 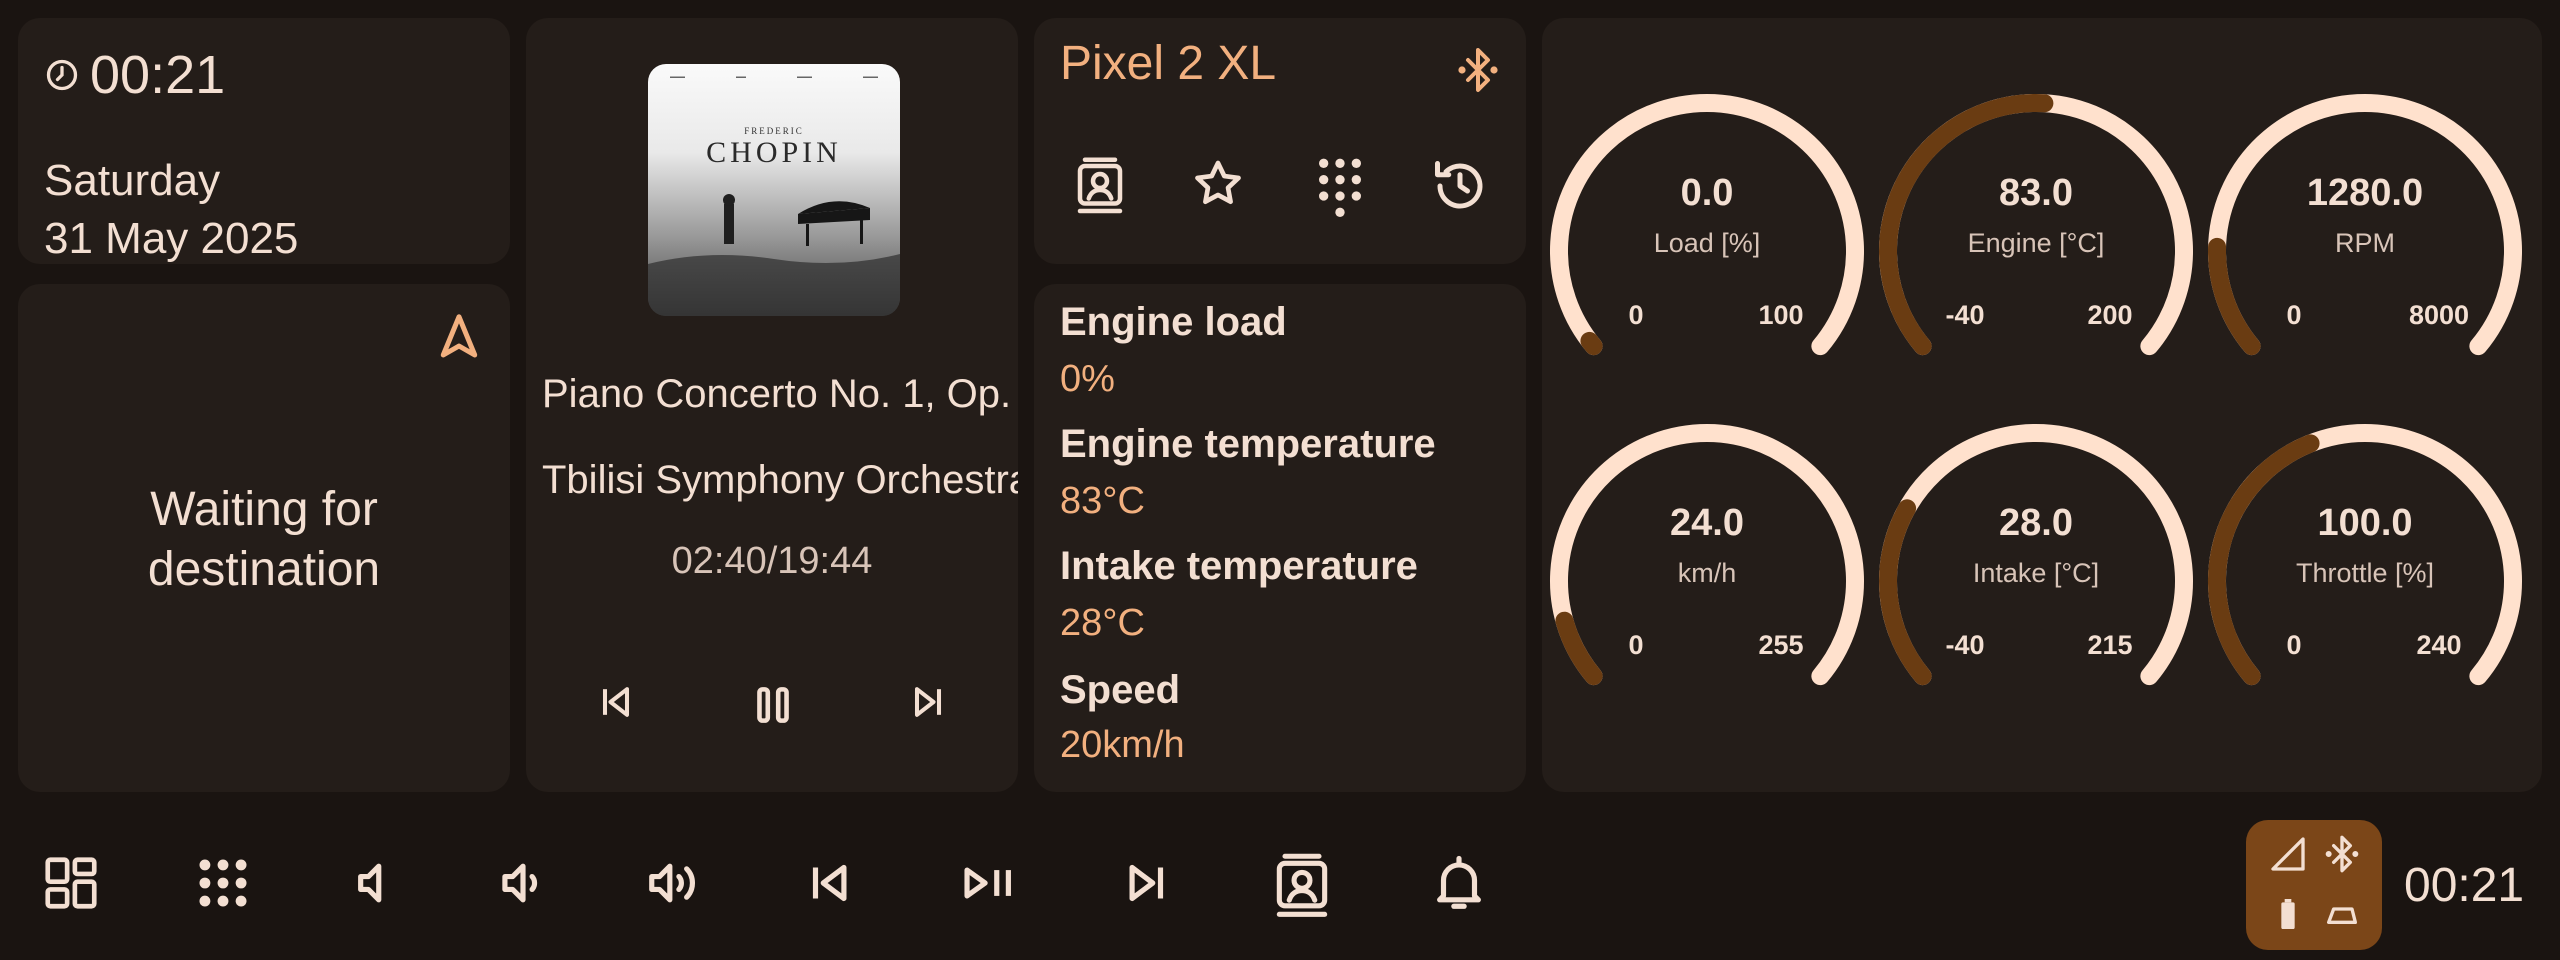 I want to click on dialpad-icon, so click(x=1340, y=189).